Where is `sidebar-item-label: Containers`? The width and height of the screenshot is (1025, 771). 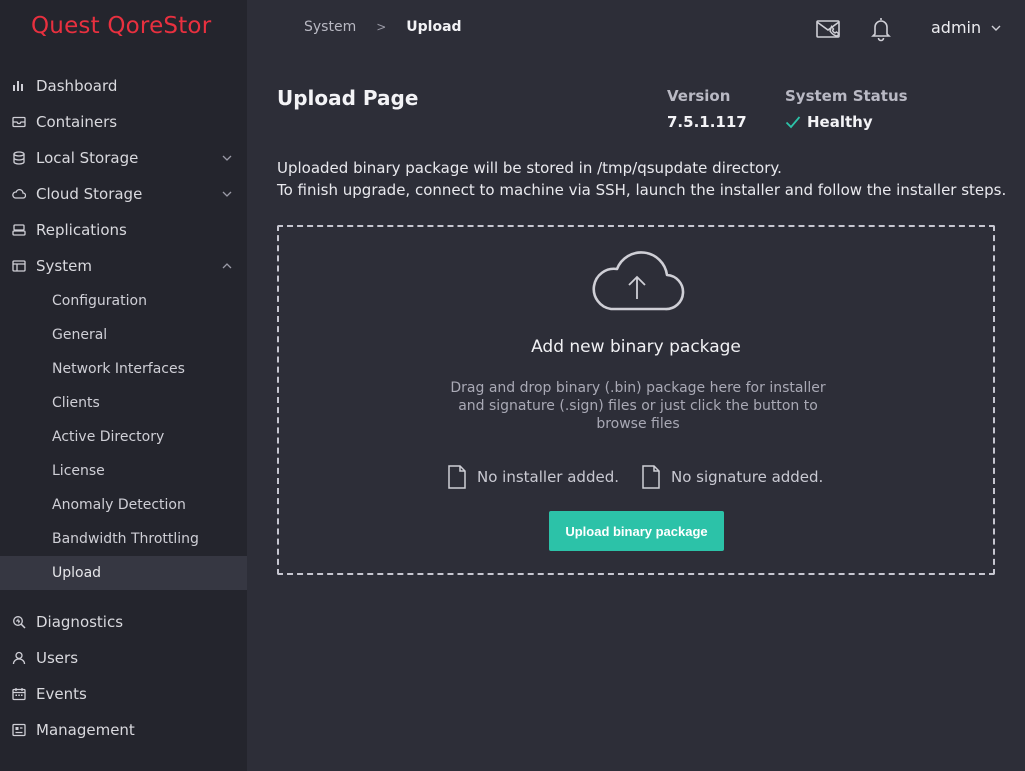 sidebar-item-label: Containers is located at coordinates (77, 122).